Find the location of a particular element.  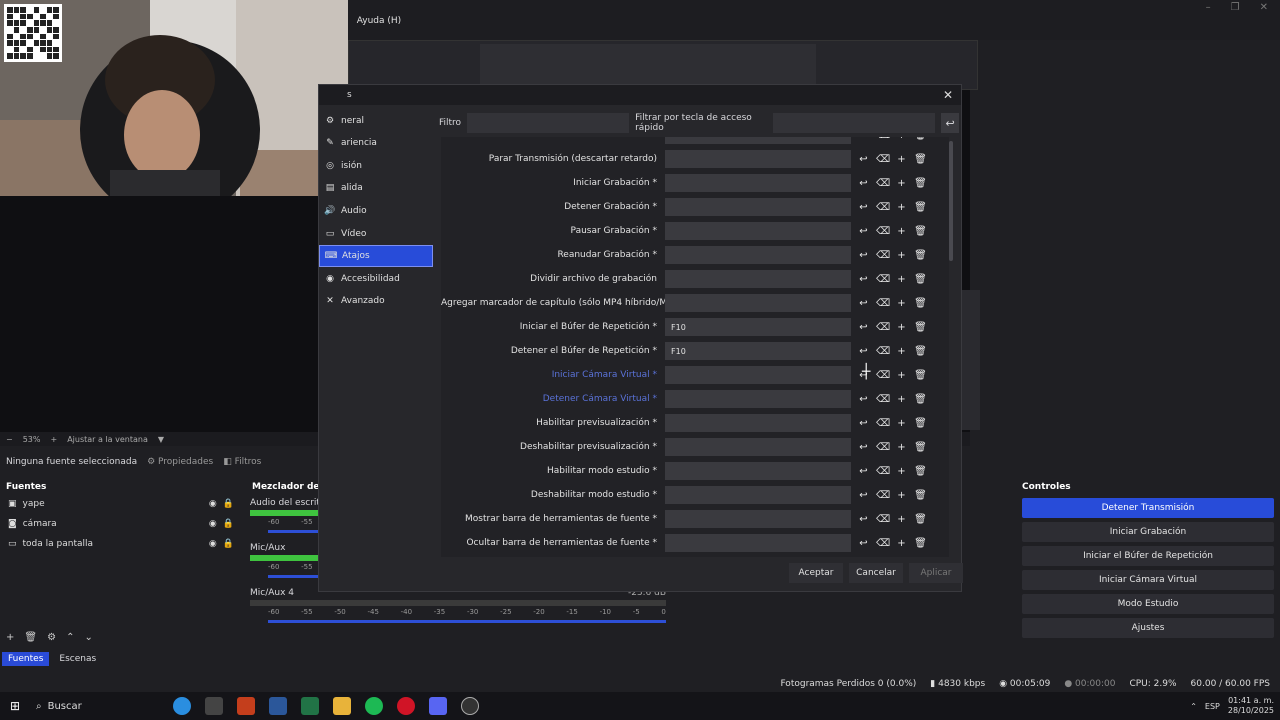

folder-icon is located at coordinates (342, 706).